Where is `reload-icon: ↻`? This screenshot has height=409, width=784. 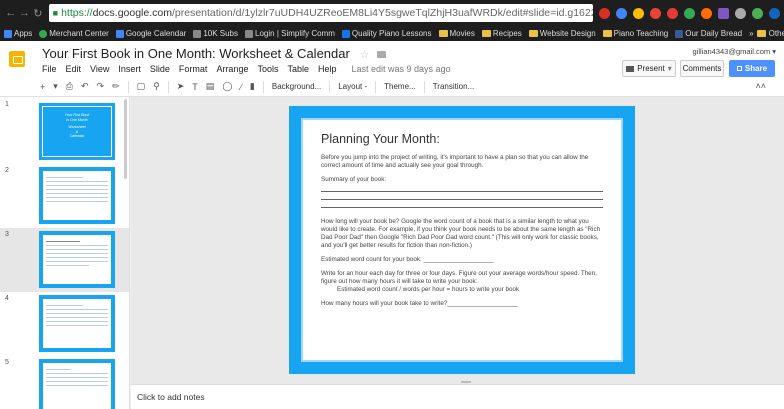 reload-icon: ↻ is located at coordinates (38, 13).